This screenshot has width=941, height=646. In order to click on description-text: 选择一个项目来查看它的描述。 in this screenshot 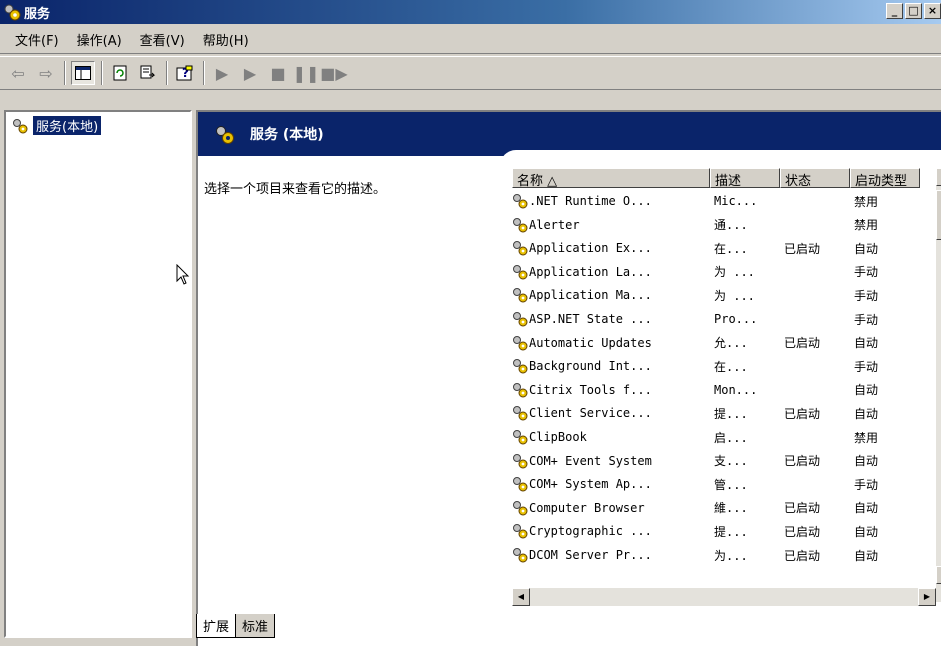, I will do `click(295, 189)`.